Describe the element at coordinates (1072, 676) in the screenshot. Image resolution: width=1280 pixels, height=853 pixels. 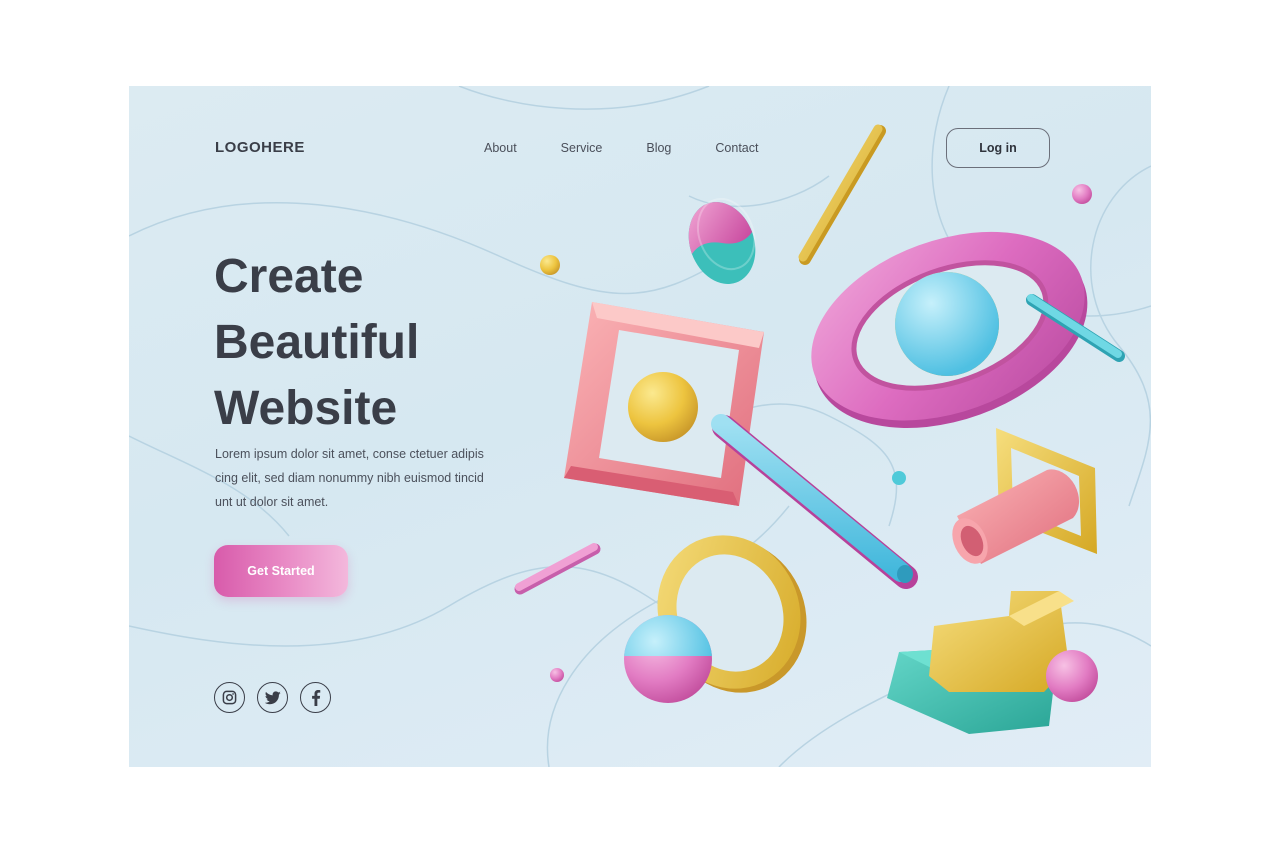
I see `pink-ball` at that location.